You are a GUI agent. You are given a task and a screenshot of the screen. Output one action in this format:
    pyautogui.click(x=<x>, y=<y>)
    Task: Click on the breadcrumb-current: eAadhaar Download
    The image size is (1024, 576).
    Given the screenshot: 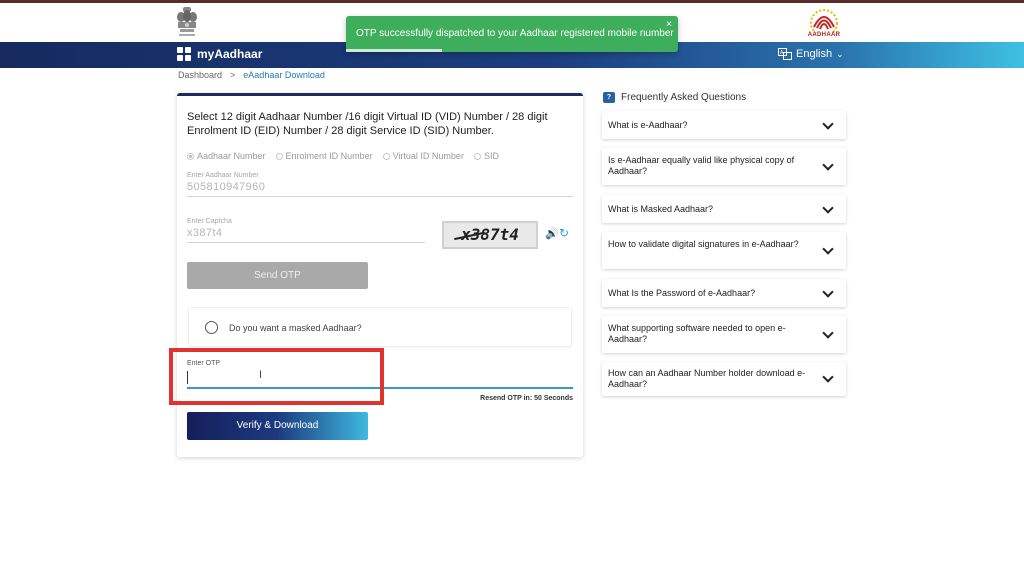 What is the action you would take?
    pyautogui.click(x=284, y=75)
    